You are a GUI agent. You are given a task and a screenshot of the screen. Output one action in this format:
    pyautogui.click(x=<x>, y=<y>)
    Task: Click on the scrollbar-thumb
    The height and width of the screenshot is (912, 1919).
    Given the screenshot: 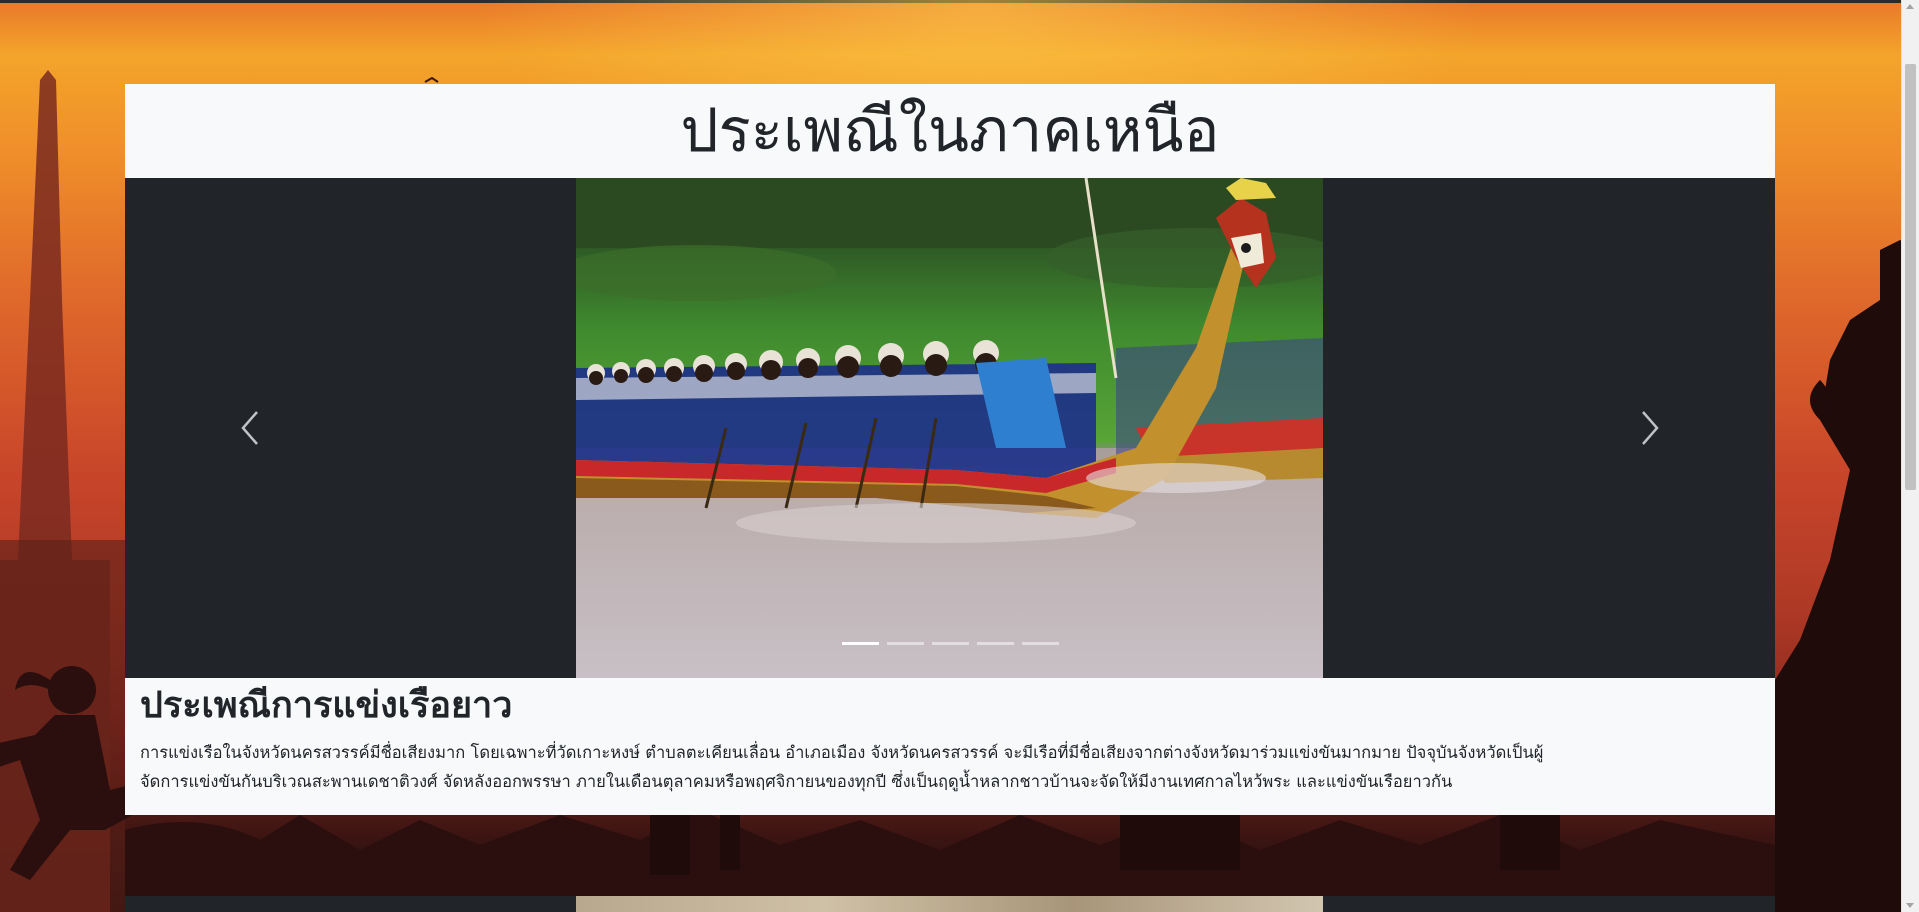 What is the action you would take?
    pyautogui.click(x=1910, y=277)
    